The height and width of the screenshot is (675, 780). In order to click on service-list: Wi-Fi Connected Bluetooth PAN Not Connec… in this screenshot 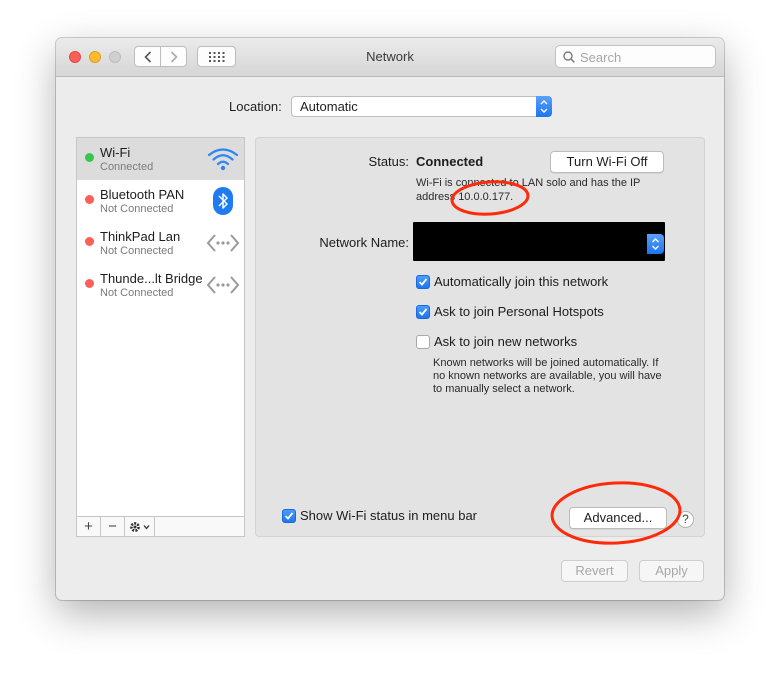, I will do `click(160, 337)`.